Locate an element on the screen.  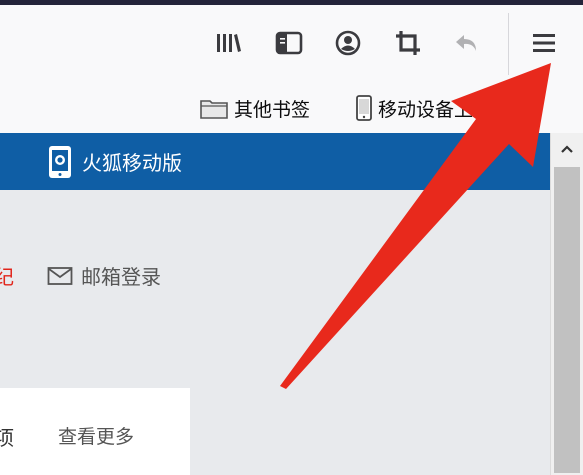
mail-icon is located at coordinates (60, 276).